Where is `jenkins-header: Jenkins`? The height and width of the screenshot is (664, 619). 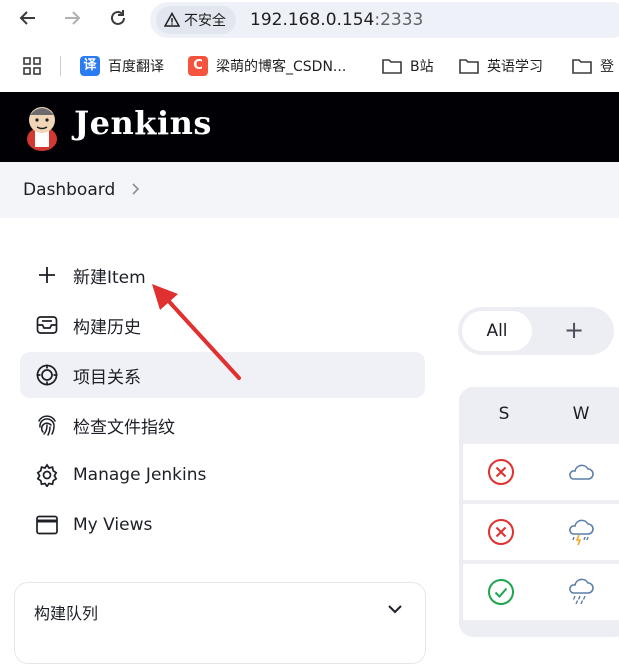
jenkins-header: Jenkins is located at coordinates (309, 127).